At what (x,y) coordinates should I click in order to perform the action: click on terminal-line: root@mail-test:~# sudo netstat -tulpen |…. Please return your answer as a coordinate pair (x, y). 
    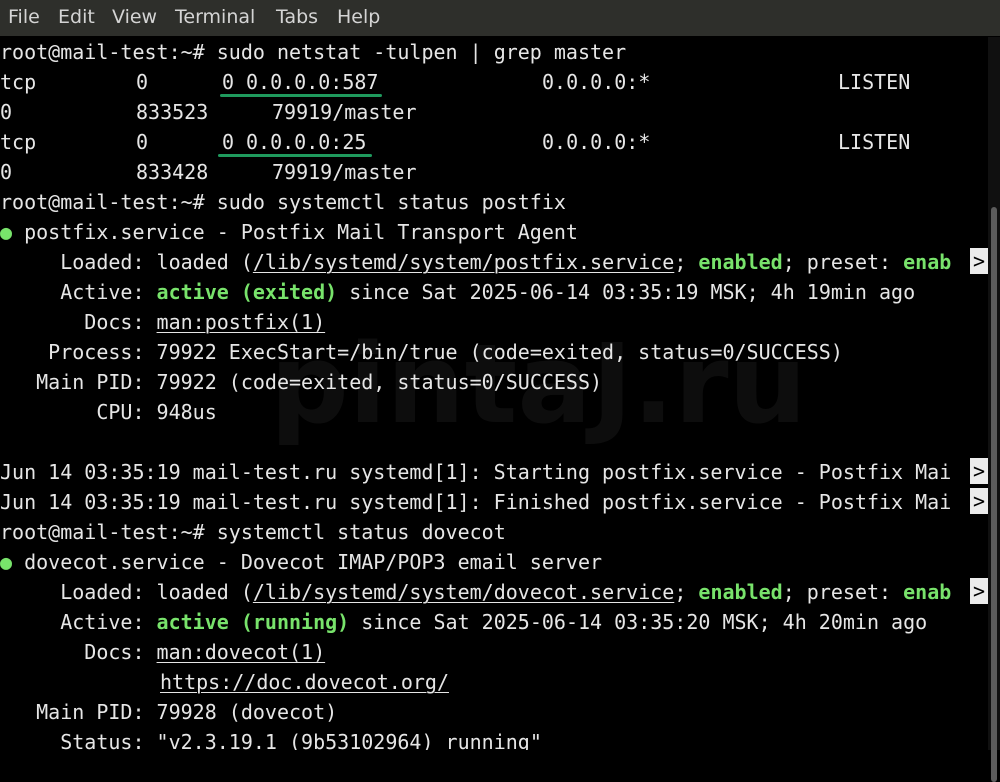
    Looking at the image, I should click on (313, 52).